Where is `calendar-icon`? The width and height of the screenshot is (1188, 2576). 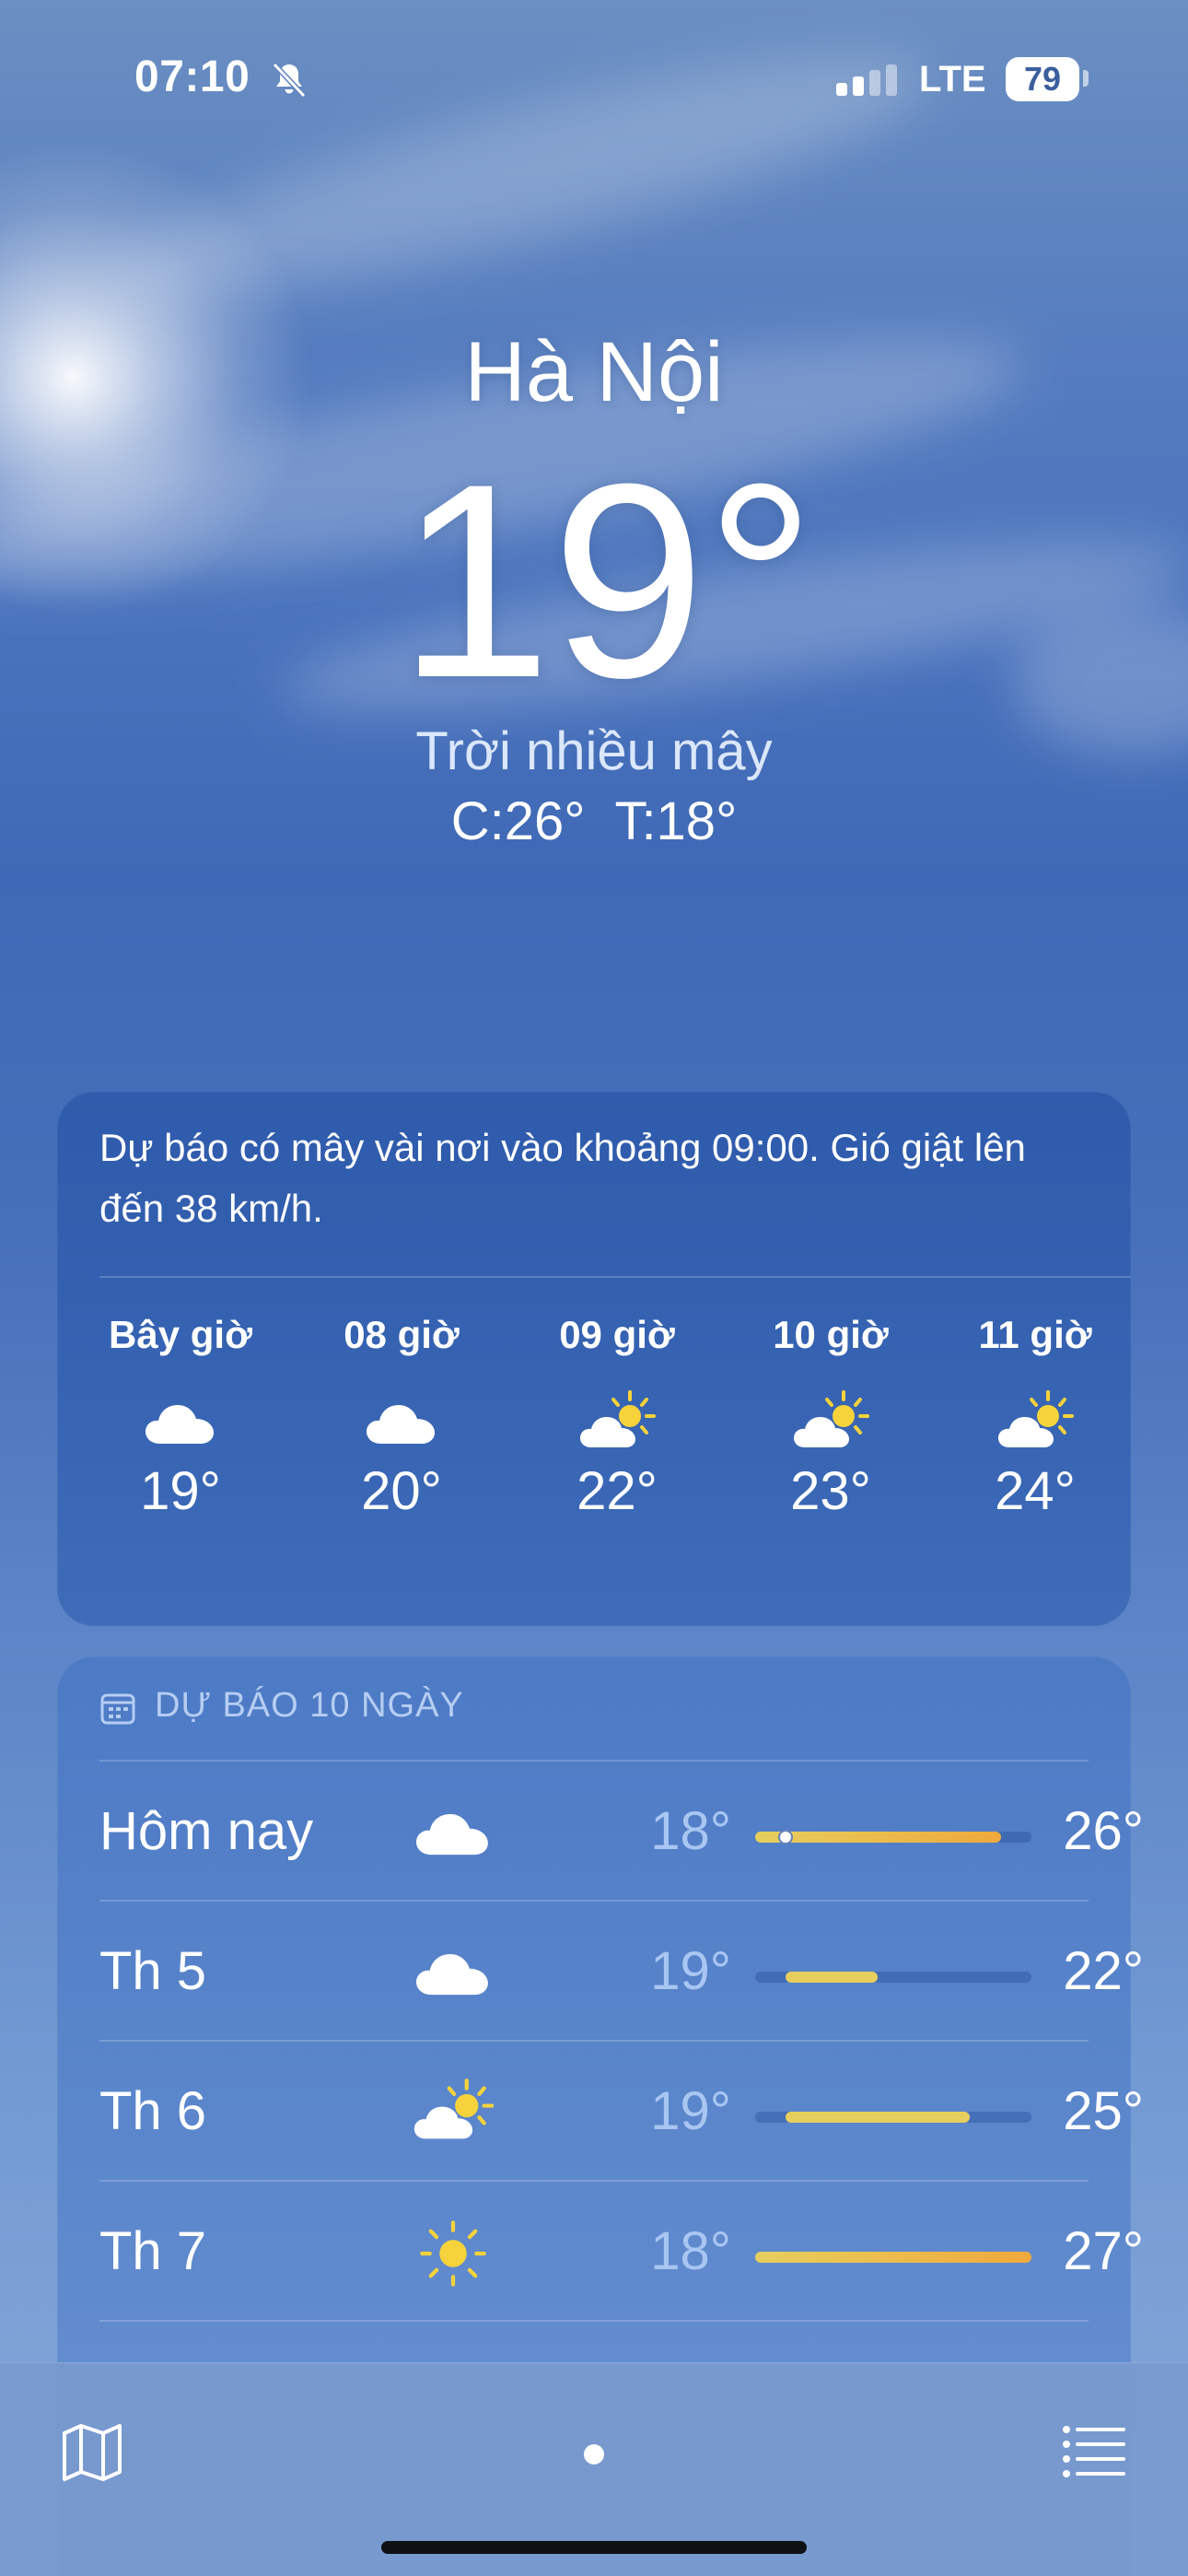 calendar-icon is located at coordinates (117, 1709).